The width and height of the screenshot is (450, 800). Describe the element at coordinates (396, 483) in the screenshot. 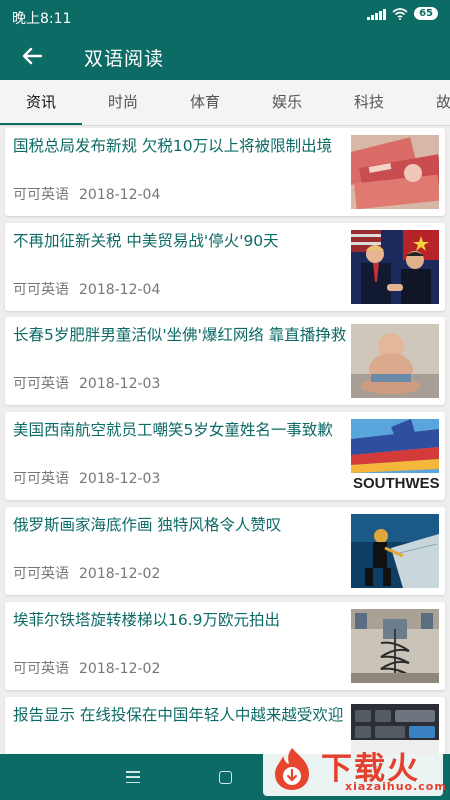

I see `southwest-logo-text: SOUTHWEST` at that location.